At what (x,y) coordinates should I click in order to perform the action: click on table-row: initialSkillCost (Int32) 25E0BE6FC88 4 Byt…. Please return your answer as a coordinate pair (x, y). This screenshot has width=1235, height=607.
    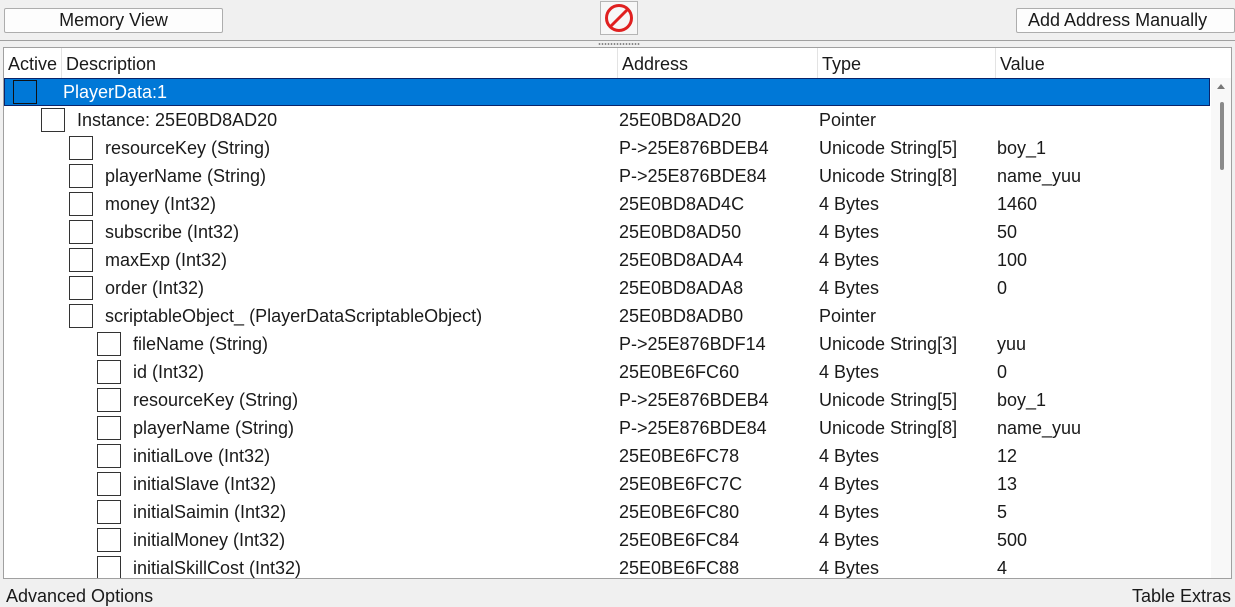
    Looking at the image, I should click on (607, 566).